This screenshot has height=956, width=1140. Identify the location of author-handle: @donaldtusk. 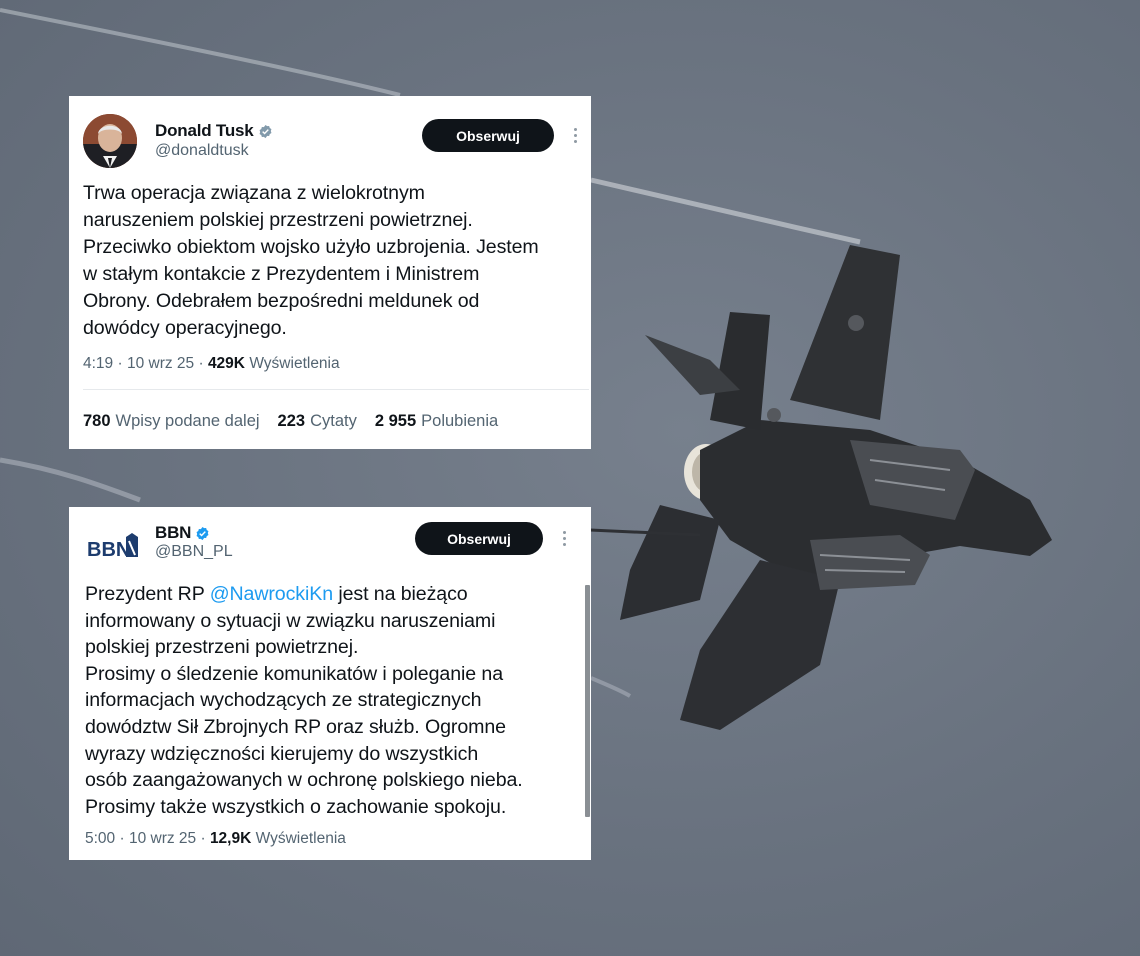
(202, 151).